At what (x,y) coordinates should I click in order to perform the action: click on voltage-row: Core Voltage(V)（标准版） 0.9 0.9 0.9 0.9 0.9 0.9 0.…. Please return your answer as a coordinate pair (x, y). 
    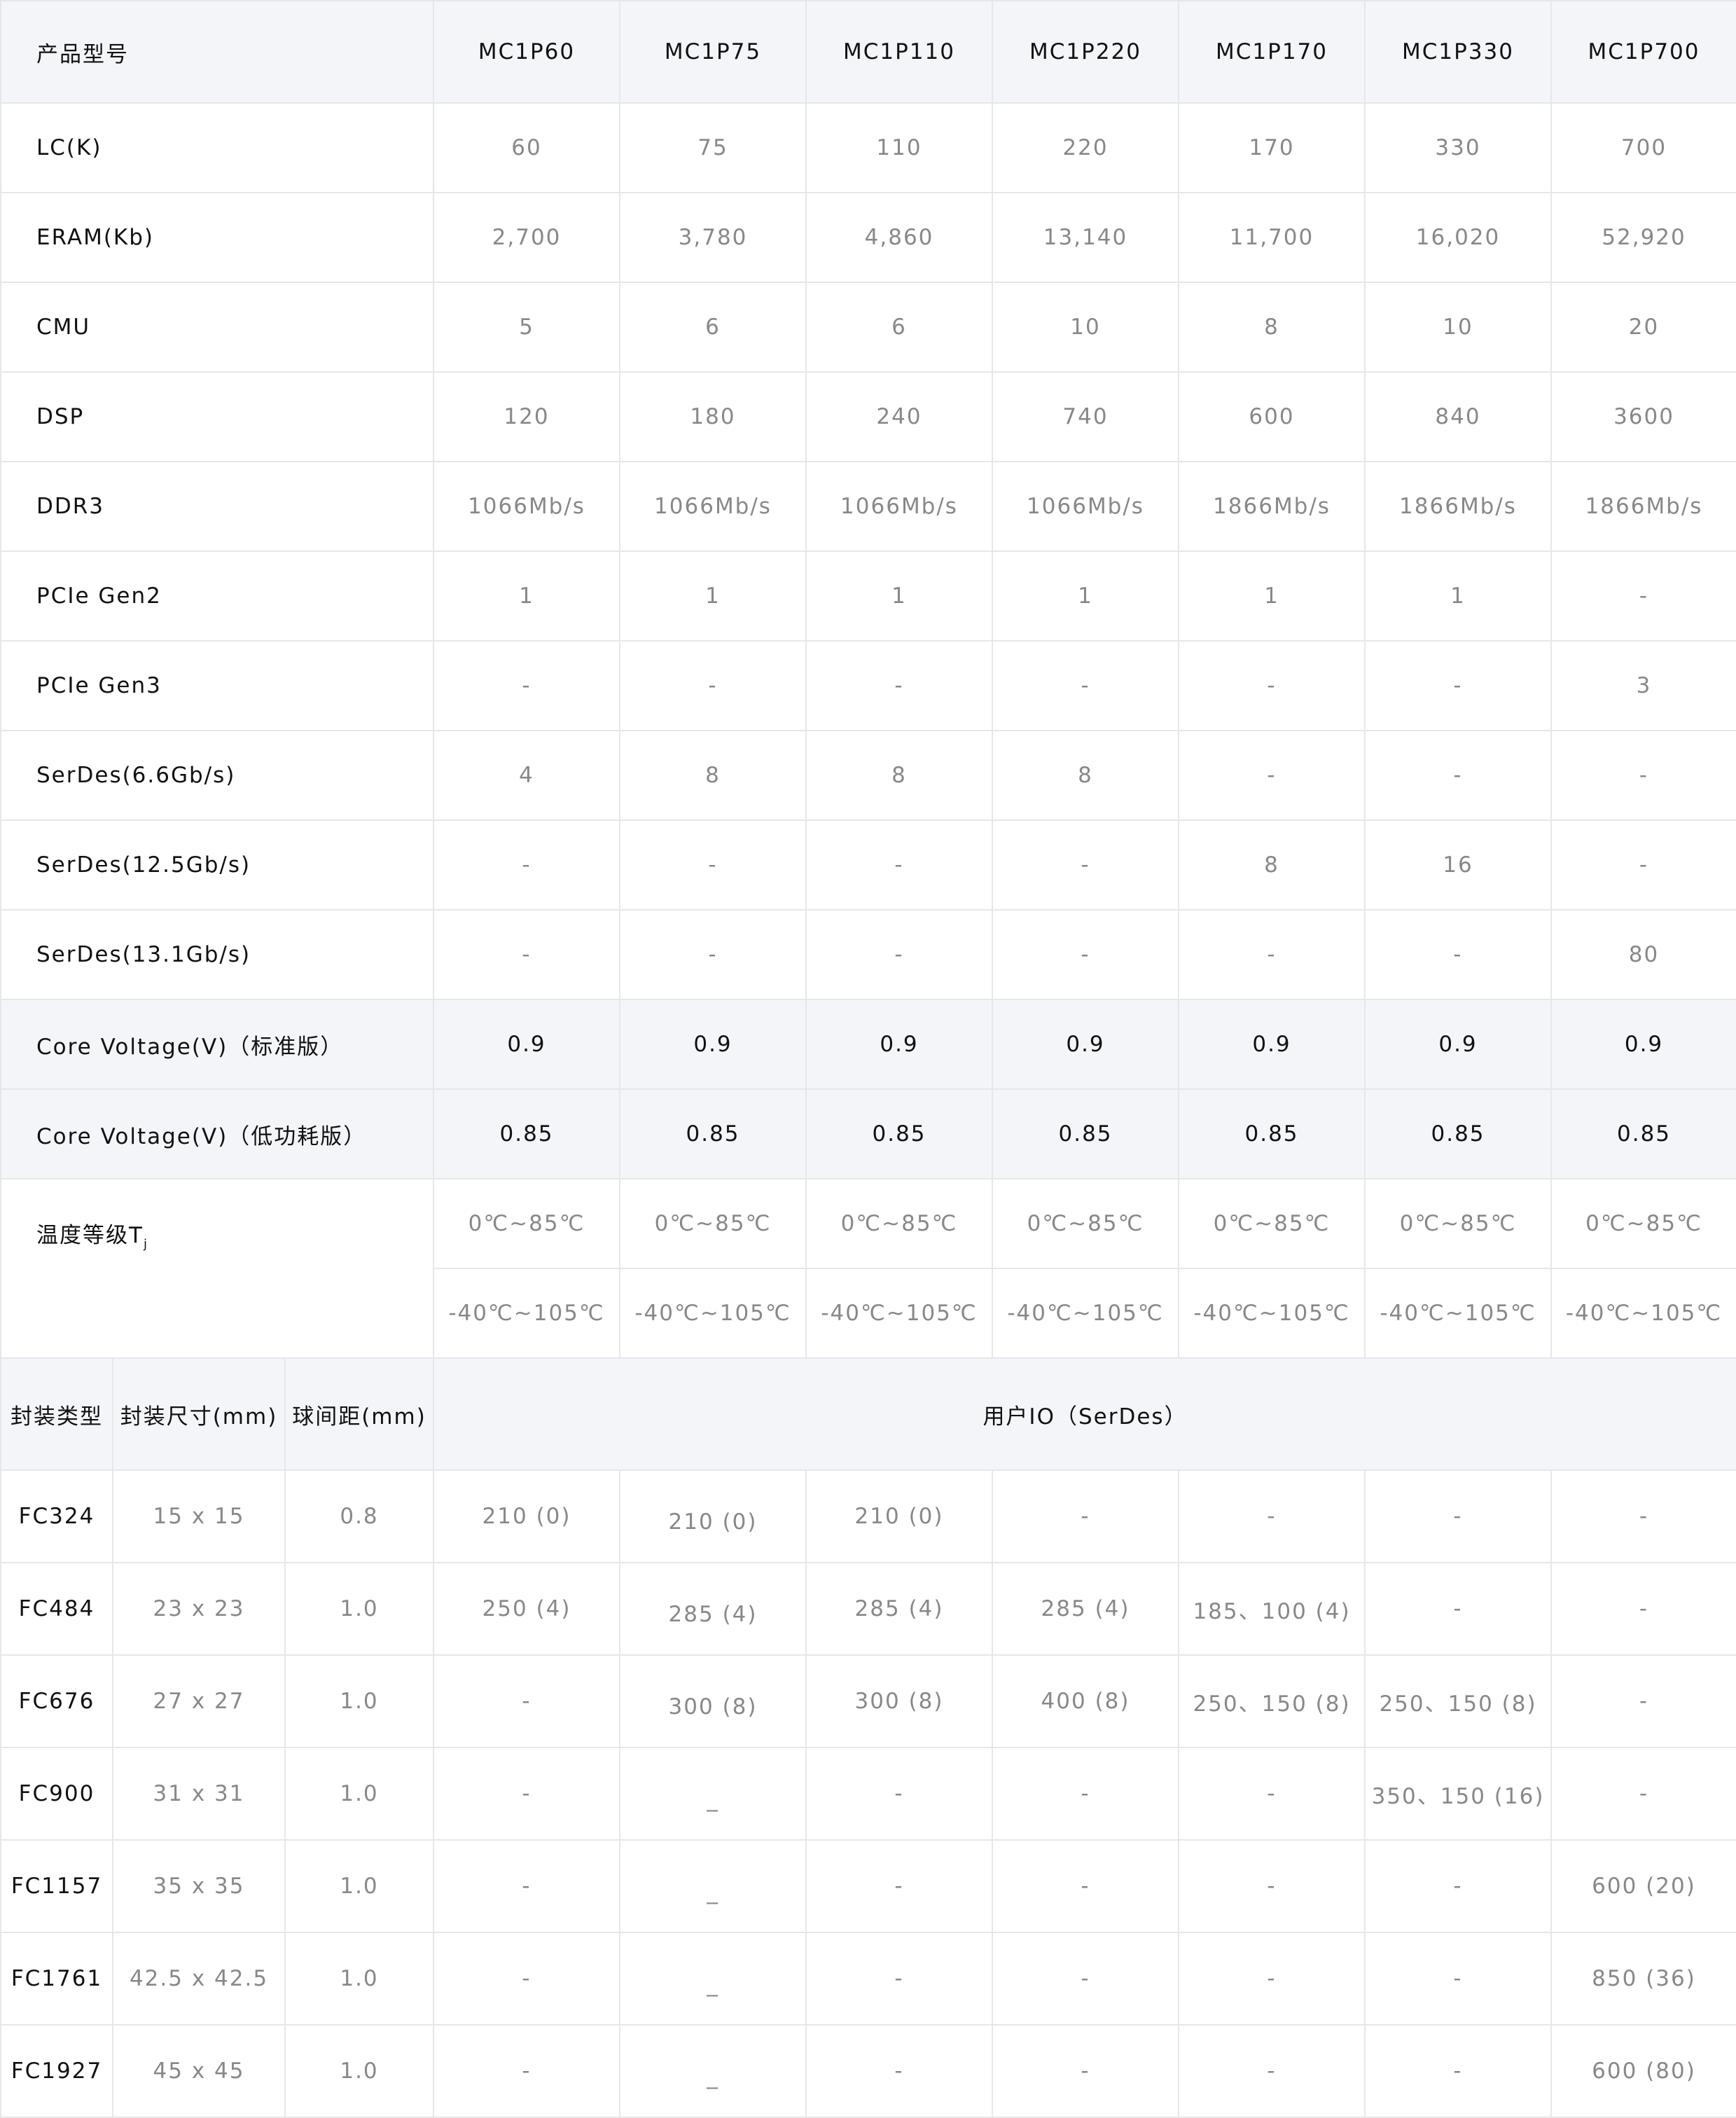
    Looking at the image, I should click on (868, 1044).